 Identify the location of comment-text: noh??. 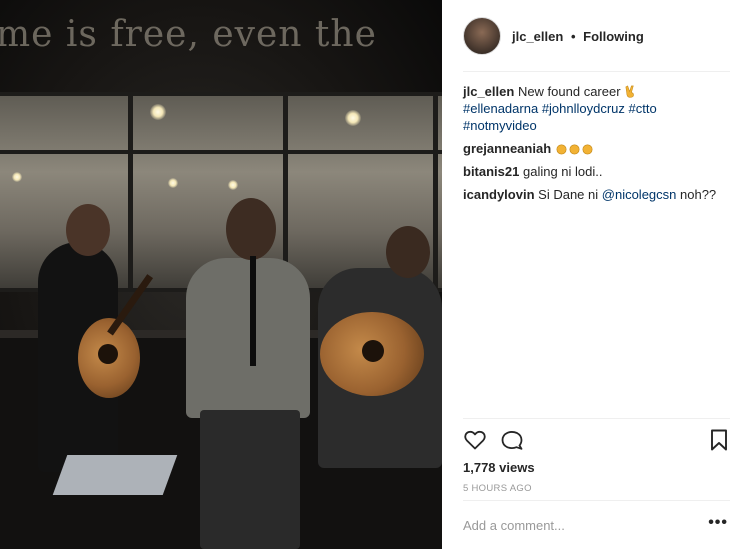
(698, 194).